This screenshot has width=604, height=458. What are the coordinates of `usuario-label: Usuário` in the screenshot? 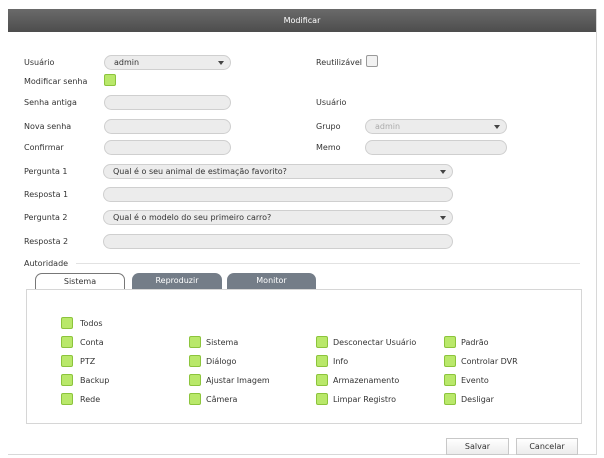 It's located at (39, 62).